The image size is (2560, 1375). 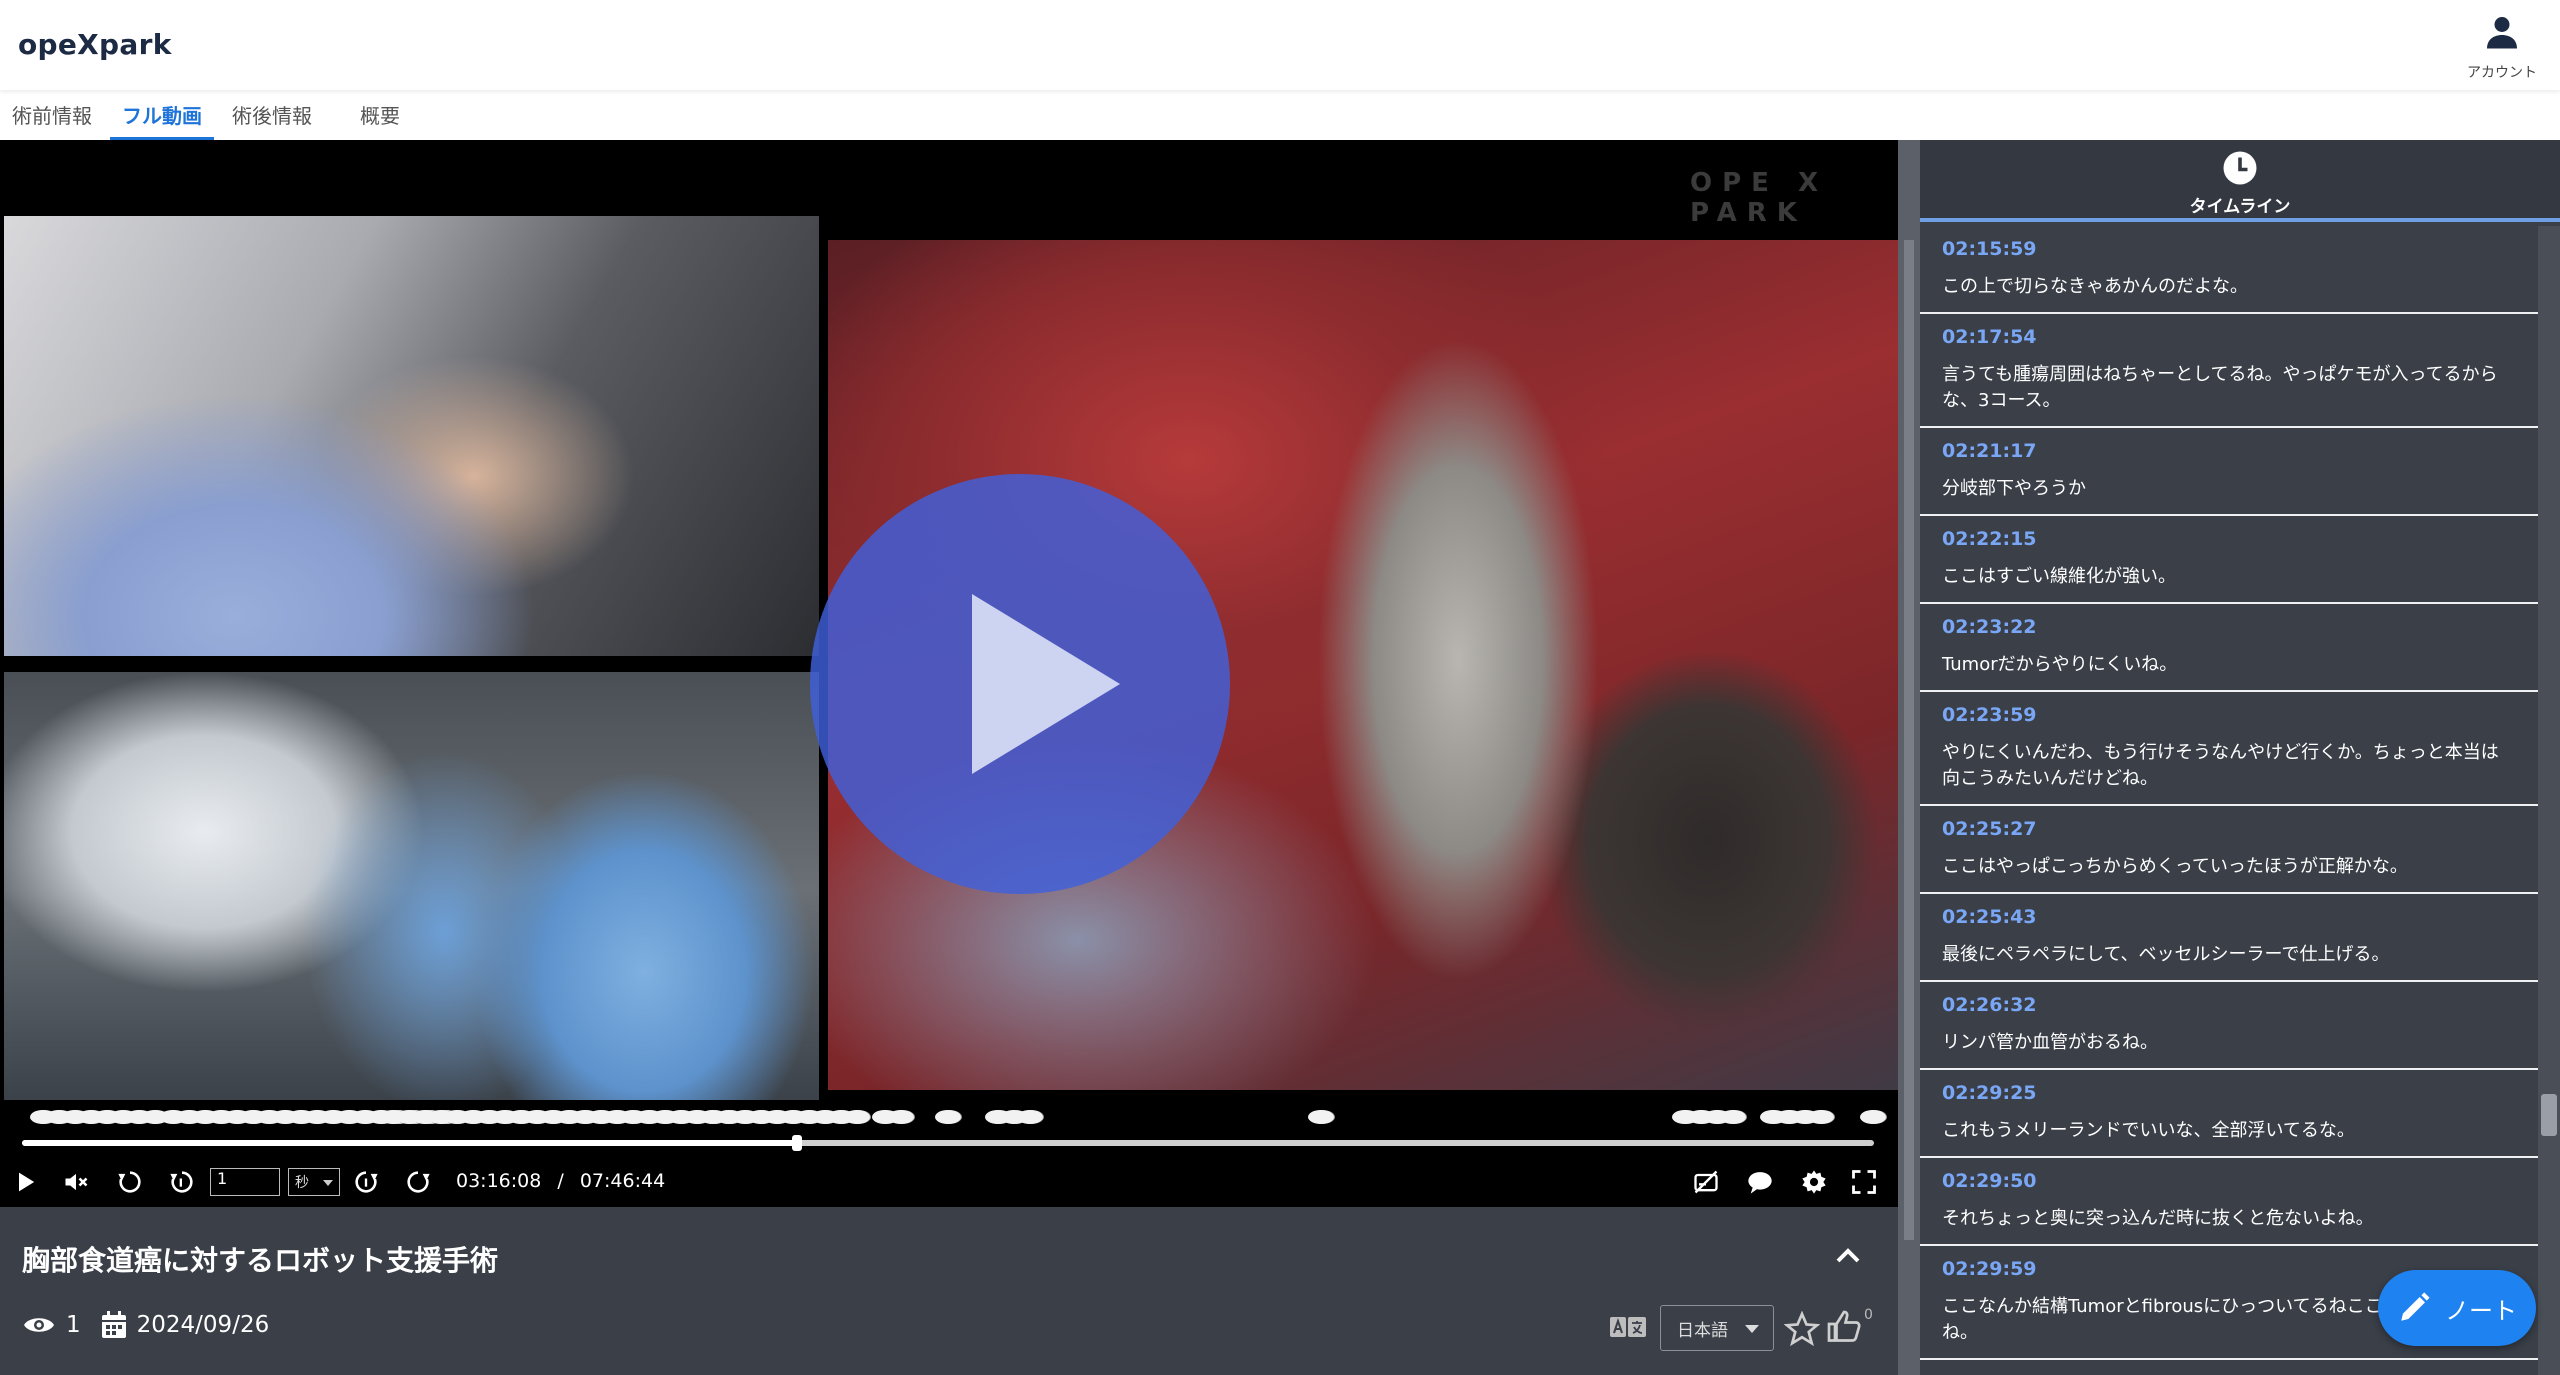 I want to click on chevron-down-icon, so click(x=1752, y=1329).